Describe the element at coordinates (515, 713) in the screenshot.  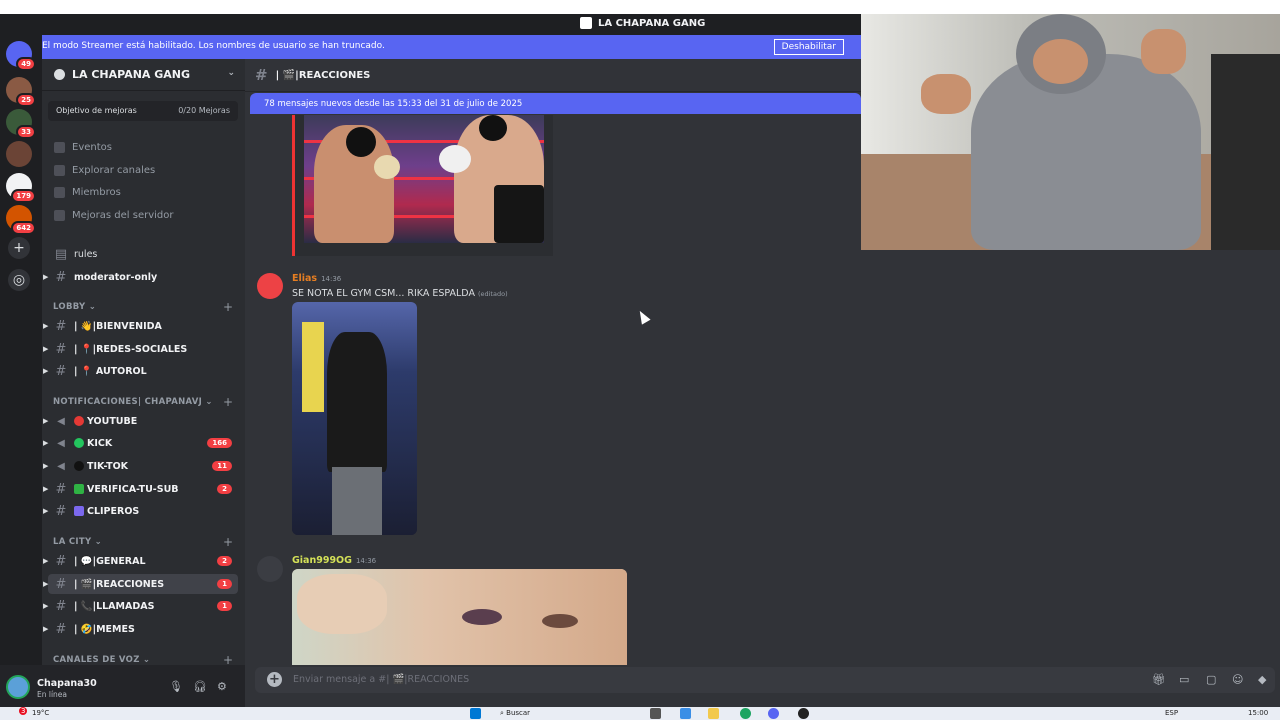
I see `search-box: ⌕ Buscar` at that location.